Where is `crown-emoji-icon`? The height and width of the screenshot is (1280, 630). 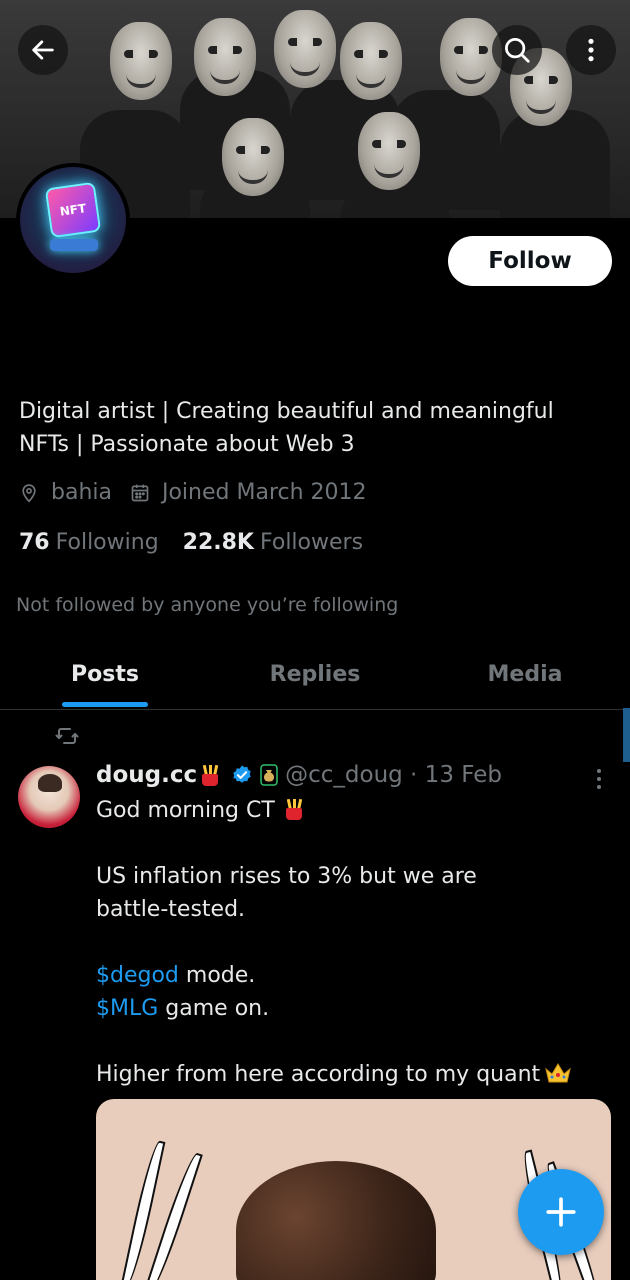 crown-emoji-icon is located at coordinates (558, 1073).